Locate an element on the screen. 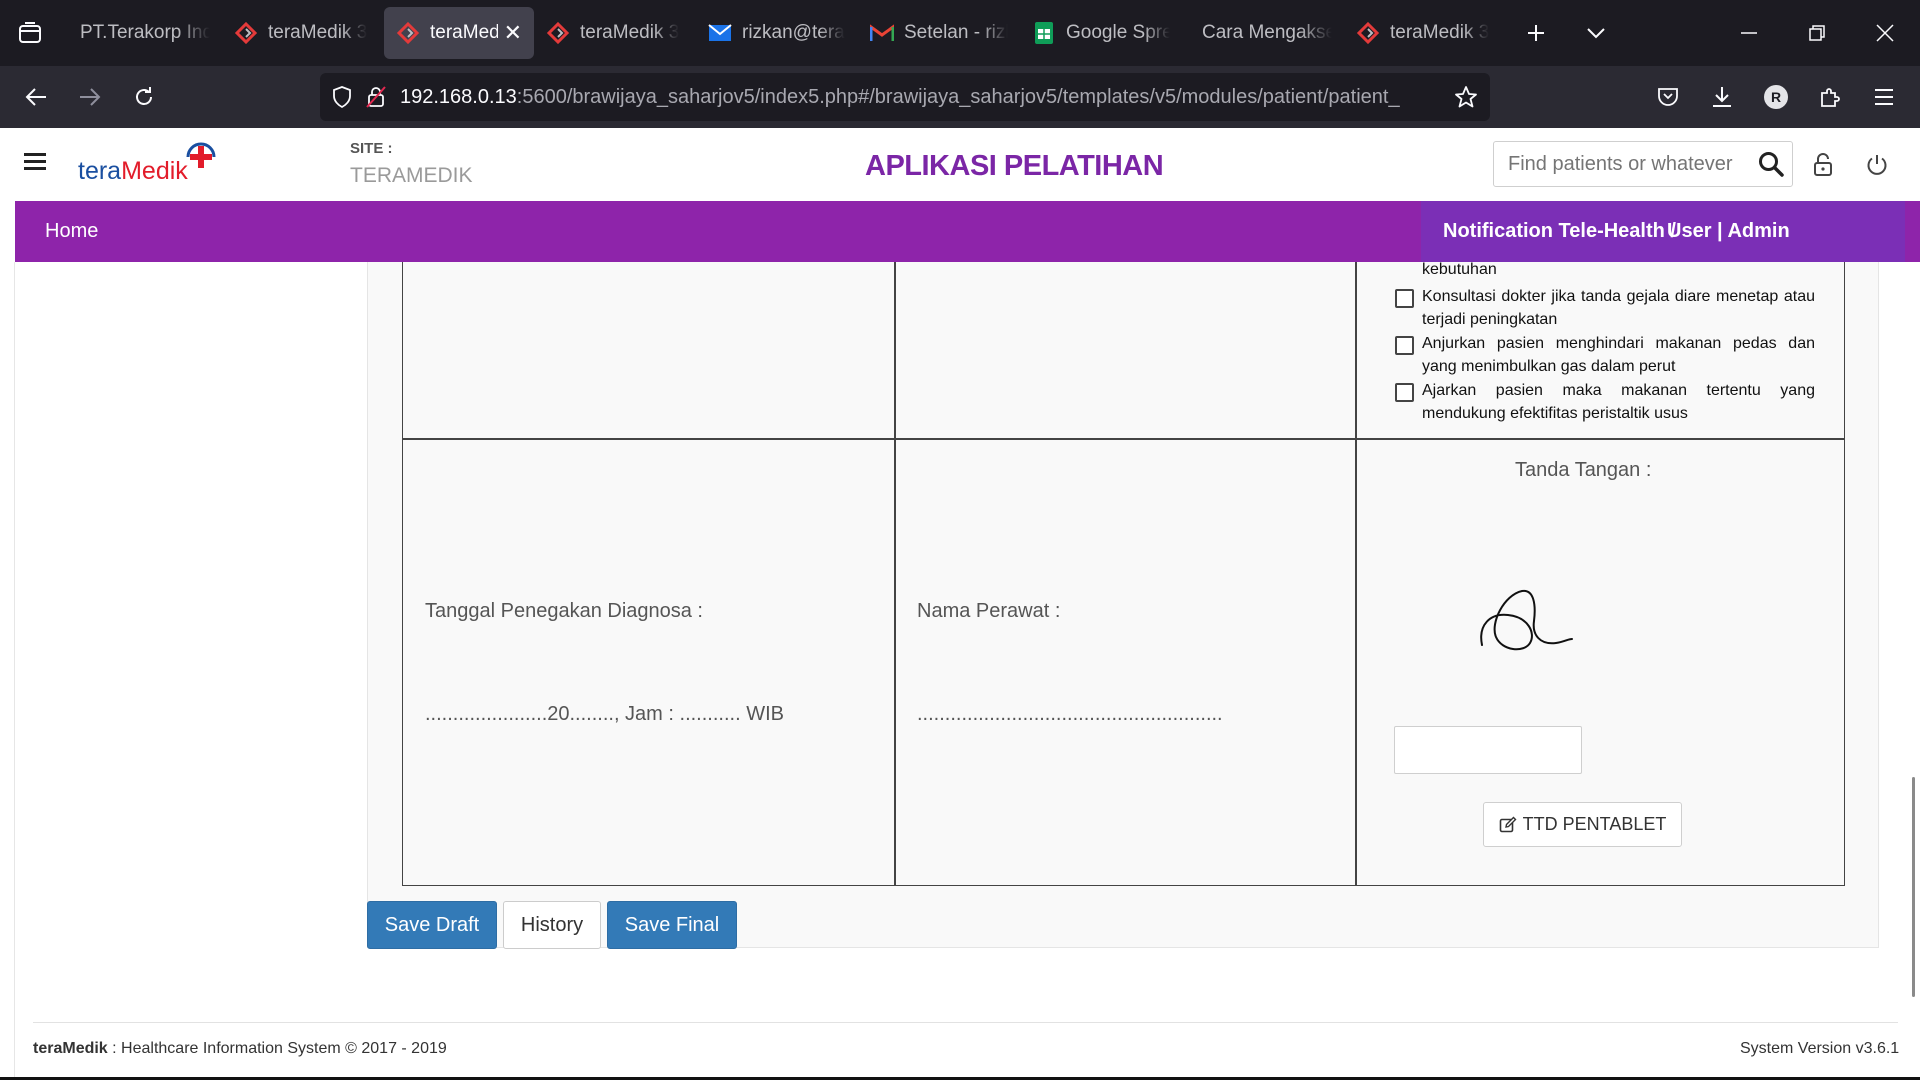 The width and height of the screenshot is (1920, 1080). mail-icon is located at coordinates (720, 33).